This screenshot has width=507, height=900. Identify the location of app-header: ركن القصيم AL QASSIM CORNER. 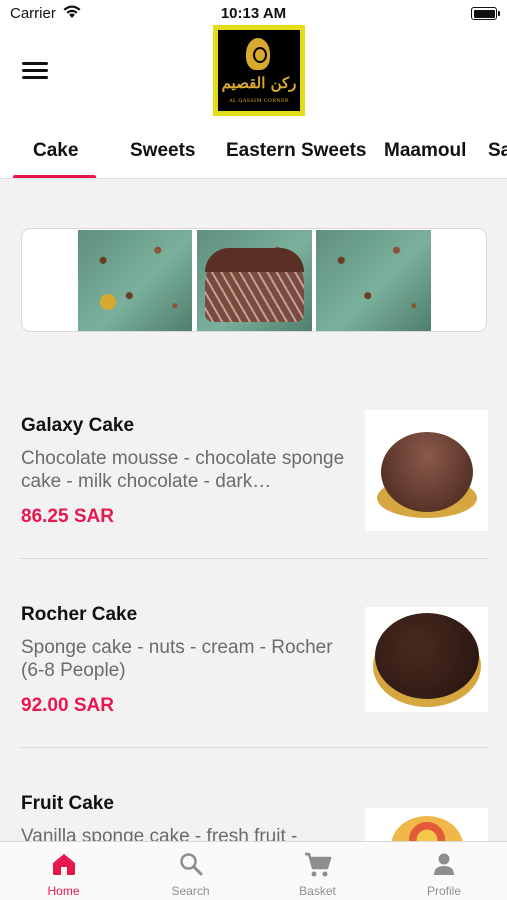
(253, 76).